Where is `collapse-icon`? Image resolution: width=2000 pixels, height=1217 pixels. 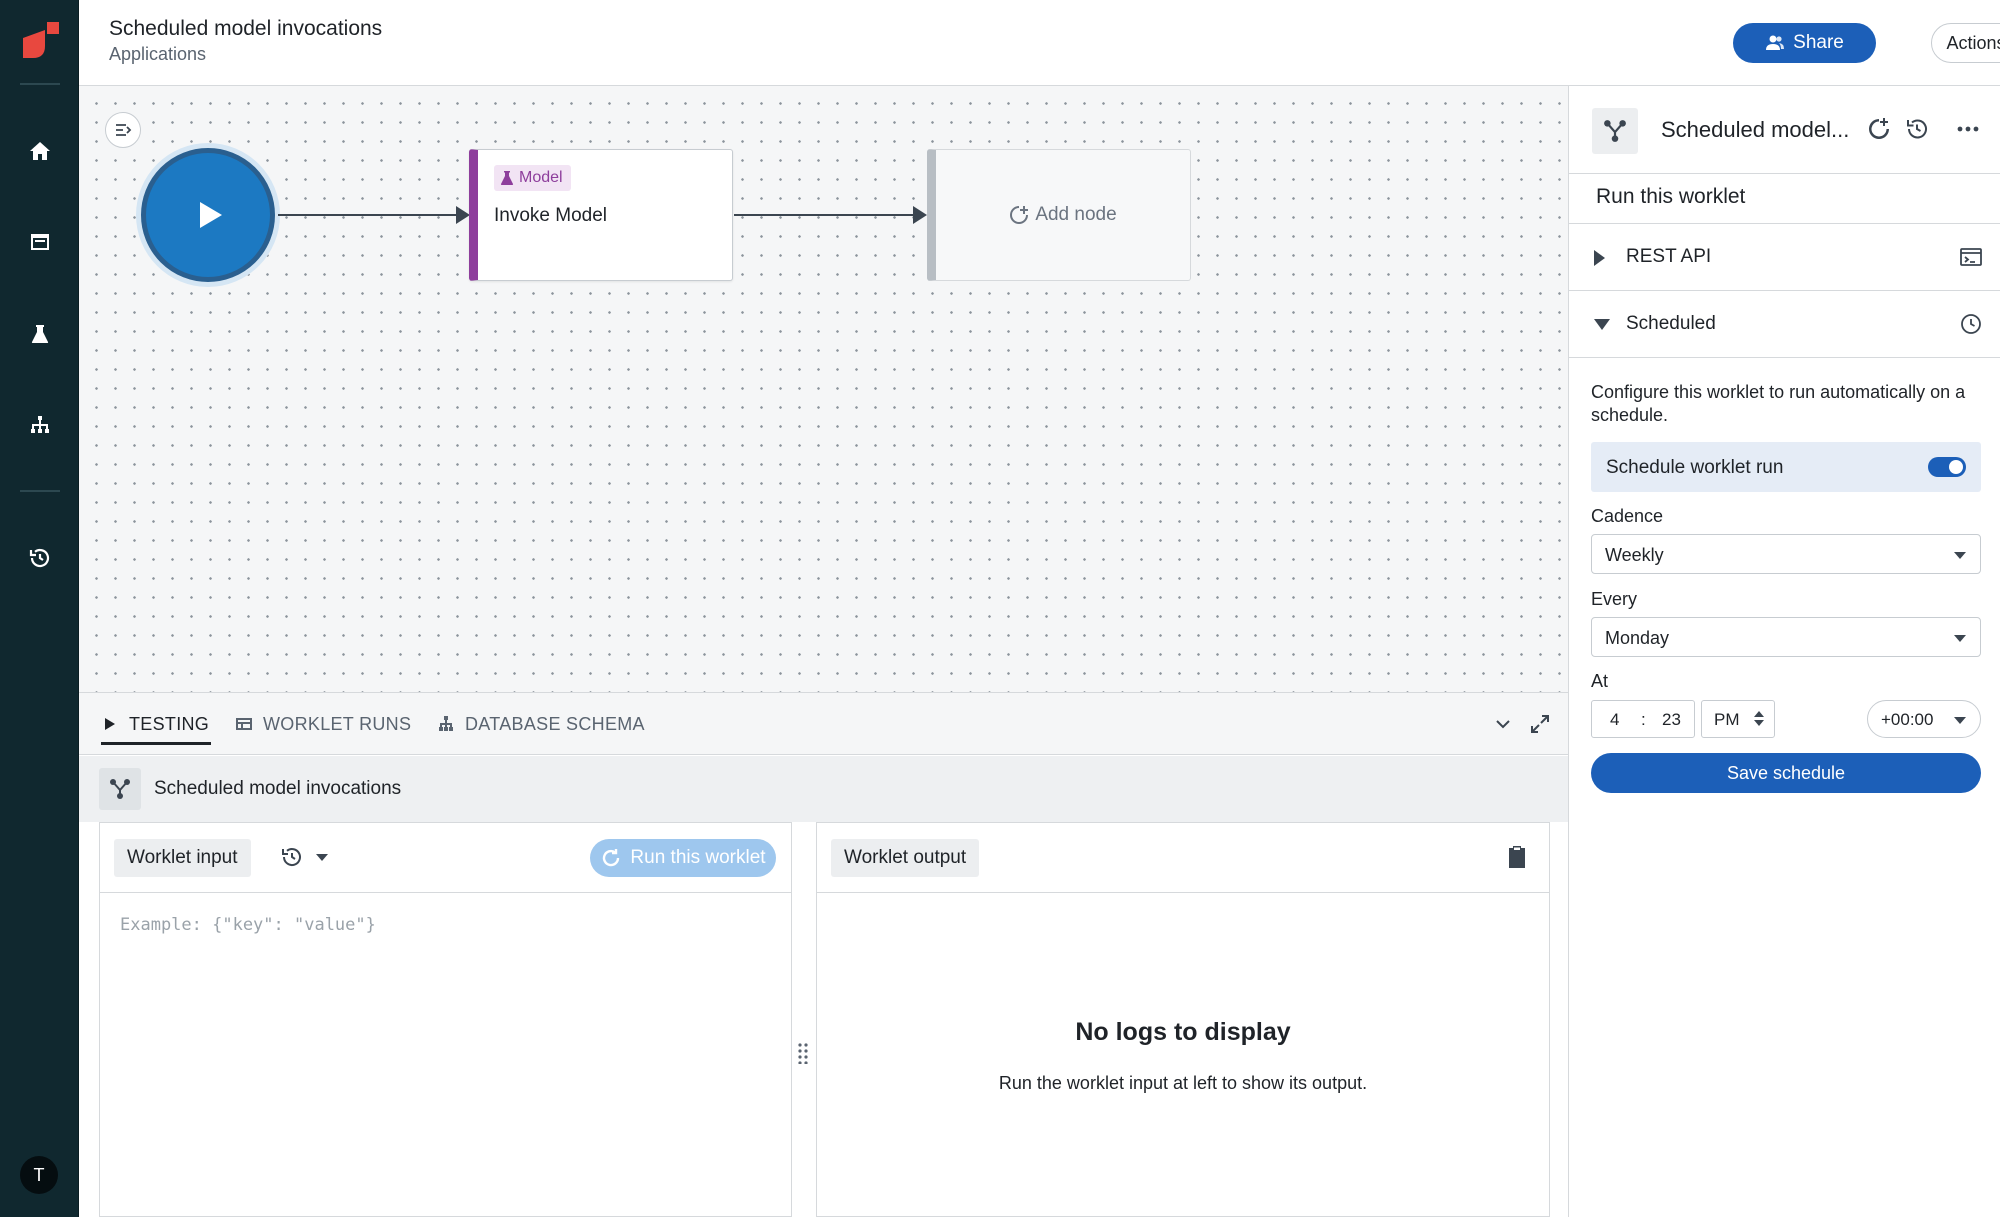 collapse-icon is located at coordinates (124, 130).